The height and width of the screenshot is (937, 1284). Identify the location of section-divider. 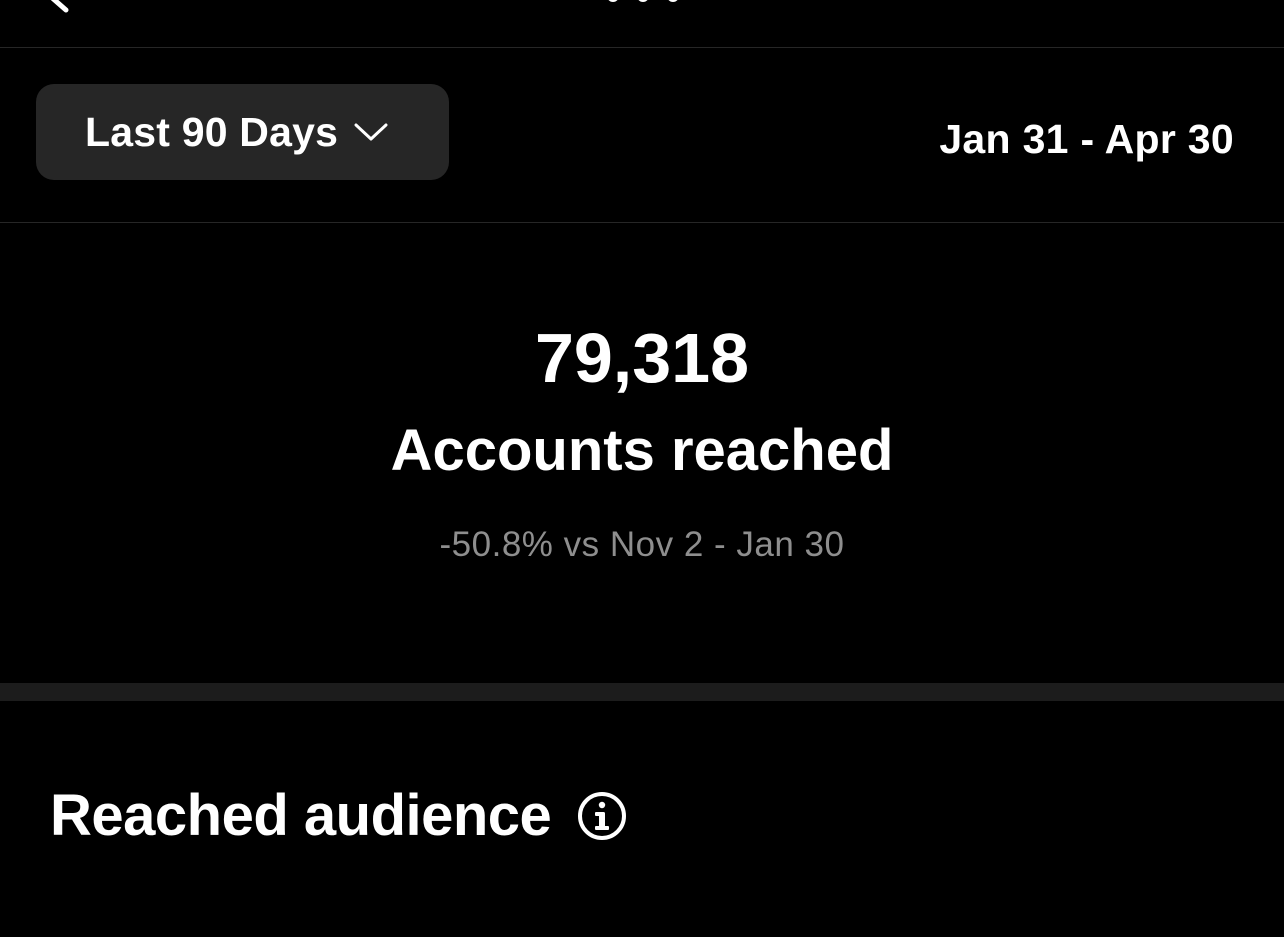
(642, 692).